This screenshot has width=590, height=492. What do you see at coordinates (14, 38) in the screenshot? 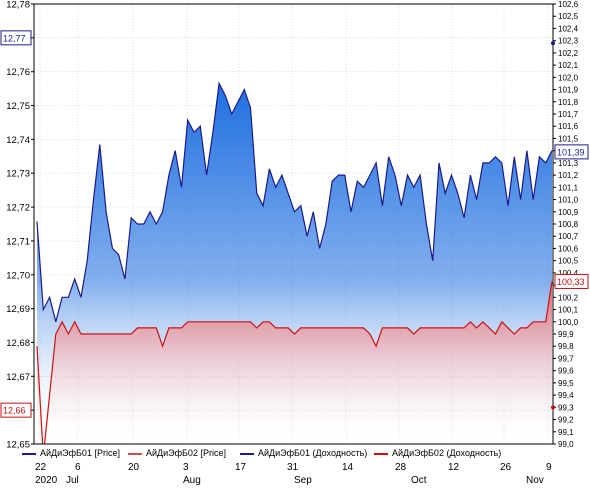
I see `left-marker-blue: 12,77` at bounding box center [14, 38].